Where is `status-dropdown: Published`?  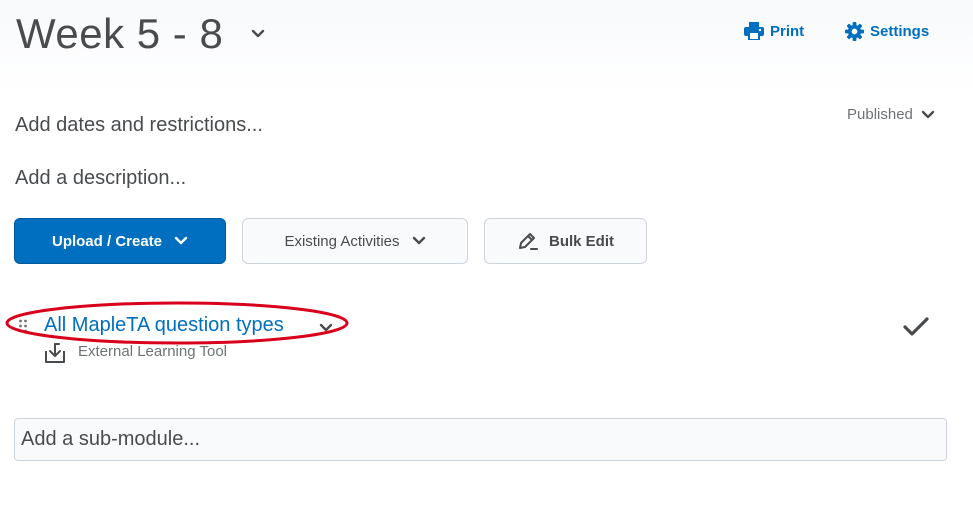
status-dropdown: Published is located at coordinates (891, 114).